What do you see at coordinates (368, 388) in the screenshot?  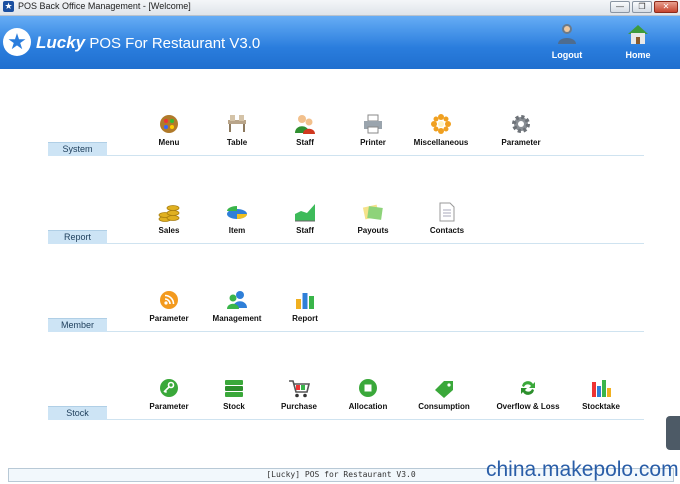 I see `stop-icon` at bounding box center [368, 388].